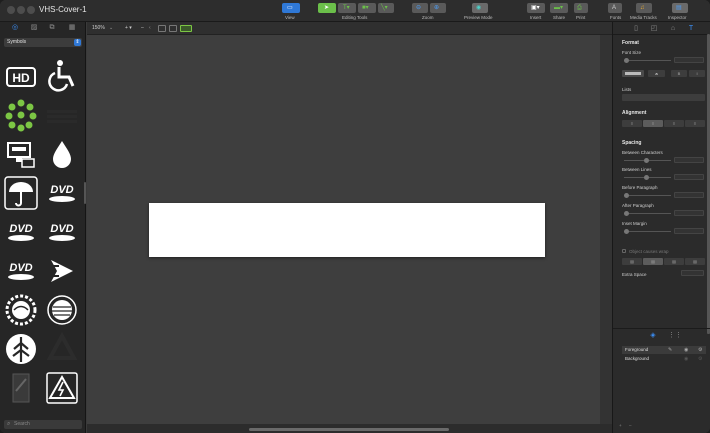 Image resolution: width=710 pixels, height=433 pixels. Describe the element at coordinates (636, 28) in the screenshot. I see `document-tab-icon: ▯` at that location.